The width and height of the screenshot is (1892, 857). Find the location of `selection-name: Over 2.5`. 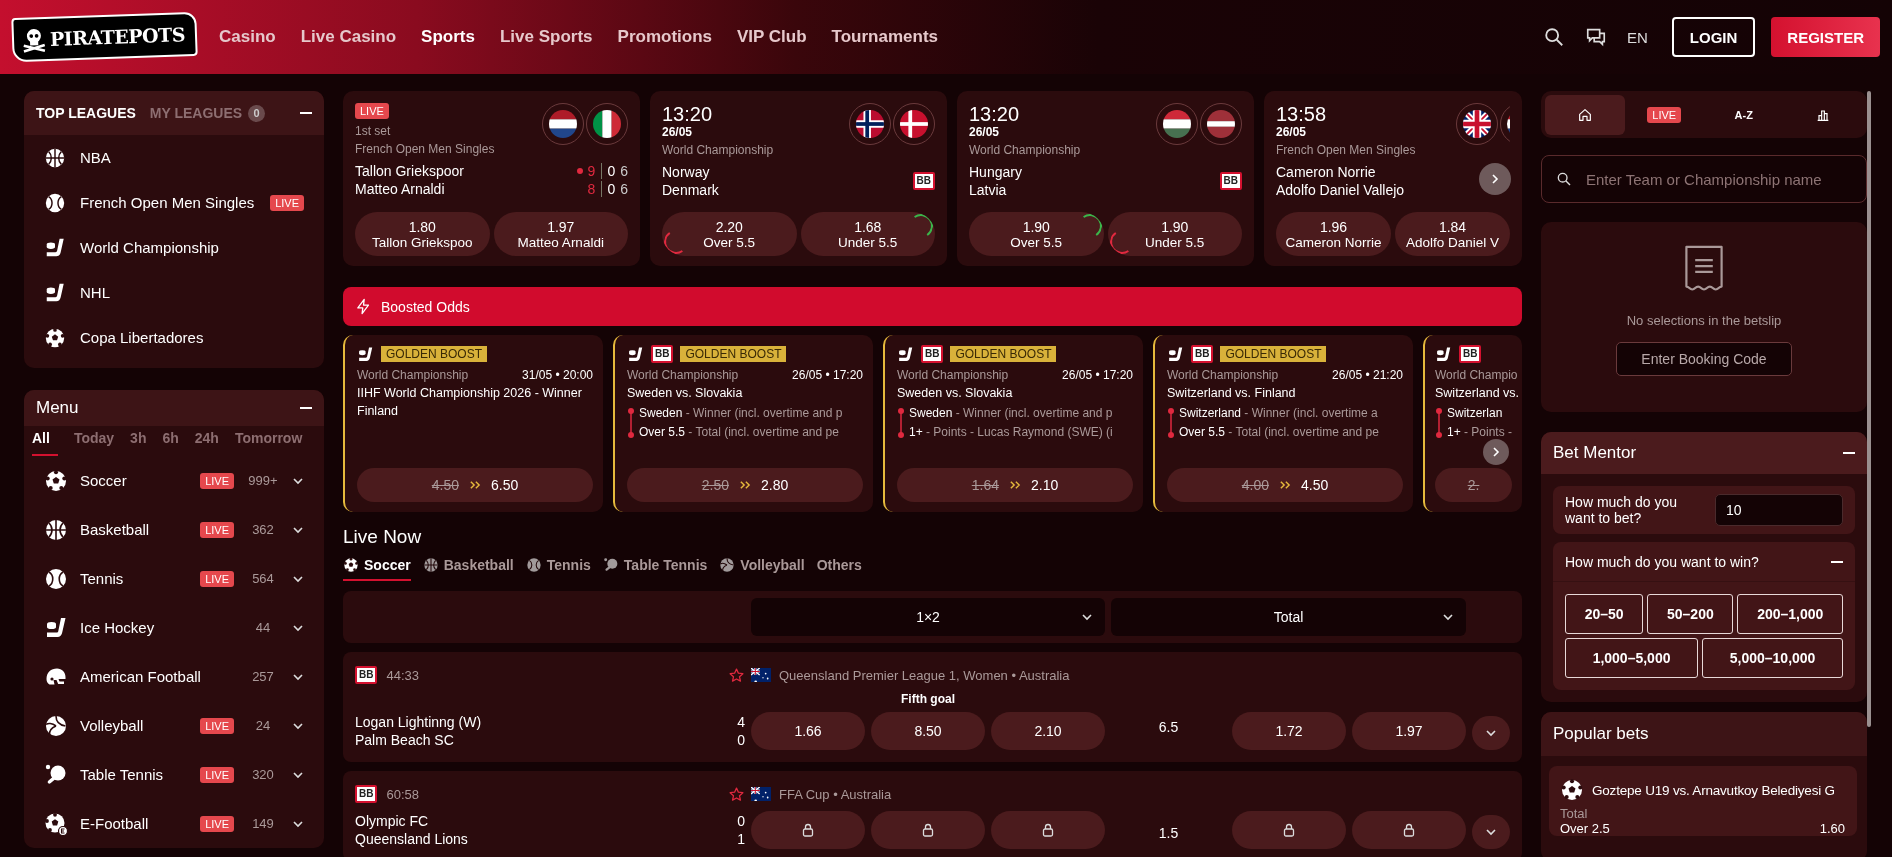

selection-name: Over 2.5 is located at coordinates (1585, 828).